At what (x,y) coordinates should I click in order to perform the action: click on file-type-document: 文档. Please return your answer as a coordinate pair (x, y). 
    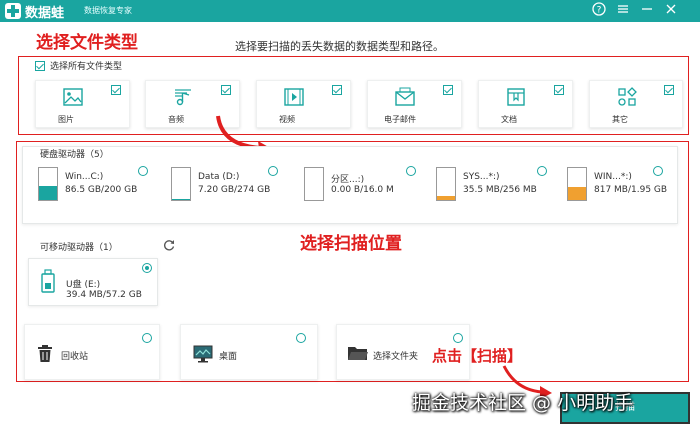
    Looking at the image, I should click on (525, 104).